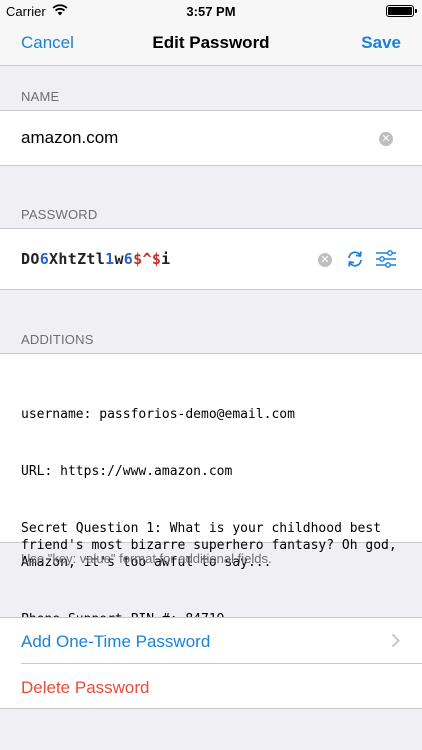 Image resolution: width=422 pixels, height=750 pixels. I want to click on actions-group: Add One-Time Password Delete Password, so click(211, 663).